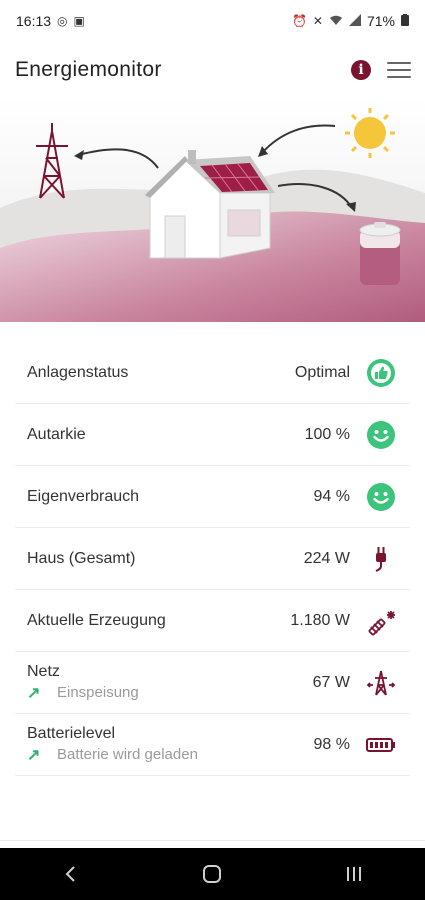  What do you see at coordinates (81, 558) in the screenshot?
I see `row-label: Haus (Gesamt)` at bounding box center [81, 558].